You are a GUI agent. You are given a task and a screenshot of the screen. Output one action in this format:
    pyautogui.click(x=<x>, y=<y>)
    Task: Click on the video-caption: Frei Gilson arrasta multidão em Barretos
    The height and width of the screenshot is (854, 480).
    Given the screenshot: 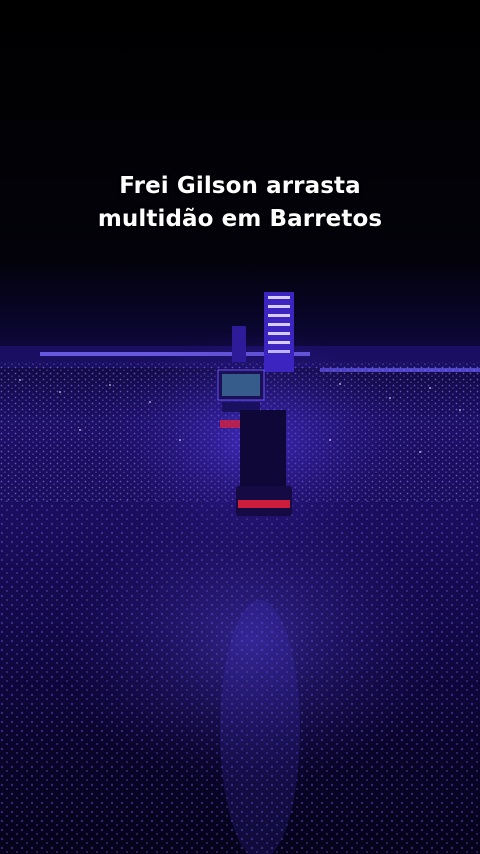 What is the action you would take?
    pyautogui.click(x=240, y=203)
    